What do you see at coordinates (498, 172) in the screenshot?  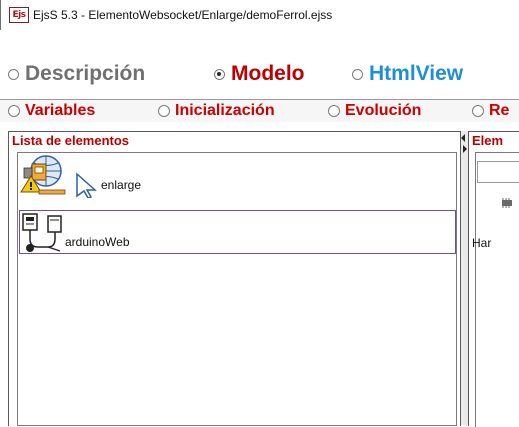 I see `palette-toolbar` at bounding box center [498, 172].